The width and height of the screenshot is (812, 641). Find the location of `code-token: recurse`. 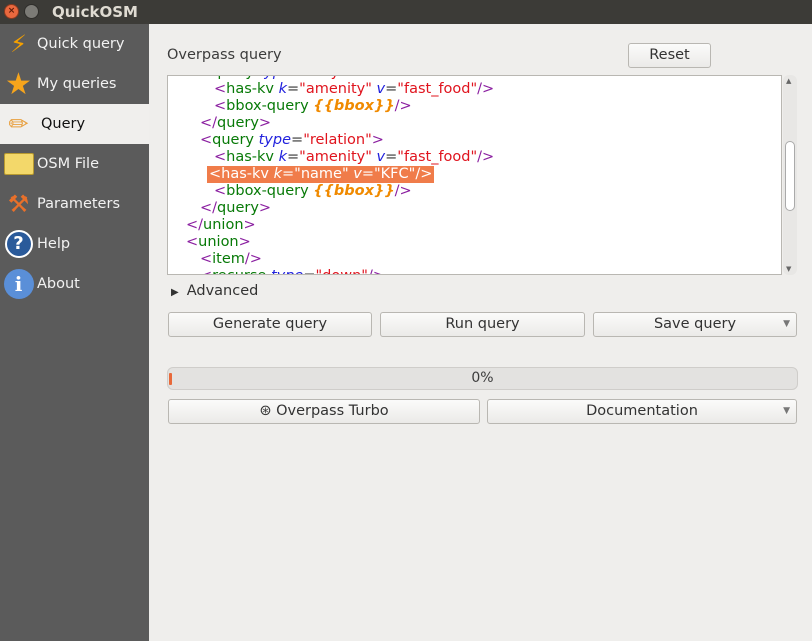

code-token: recurse is located at coordinates (241, 271).